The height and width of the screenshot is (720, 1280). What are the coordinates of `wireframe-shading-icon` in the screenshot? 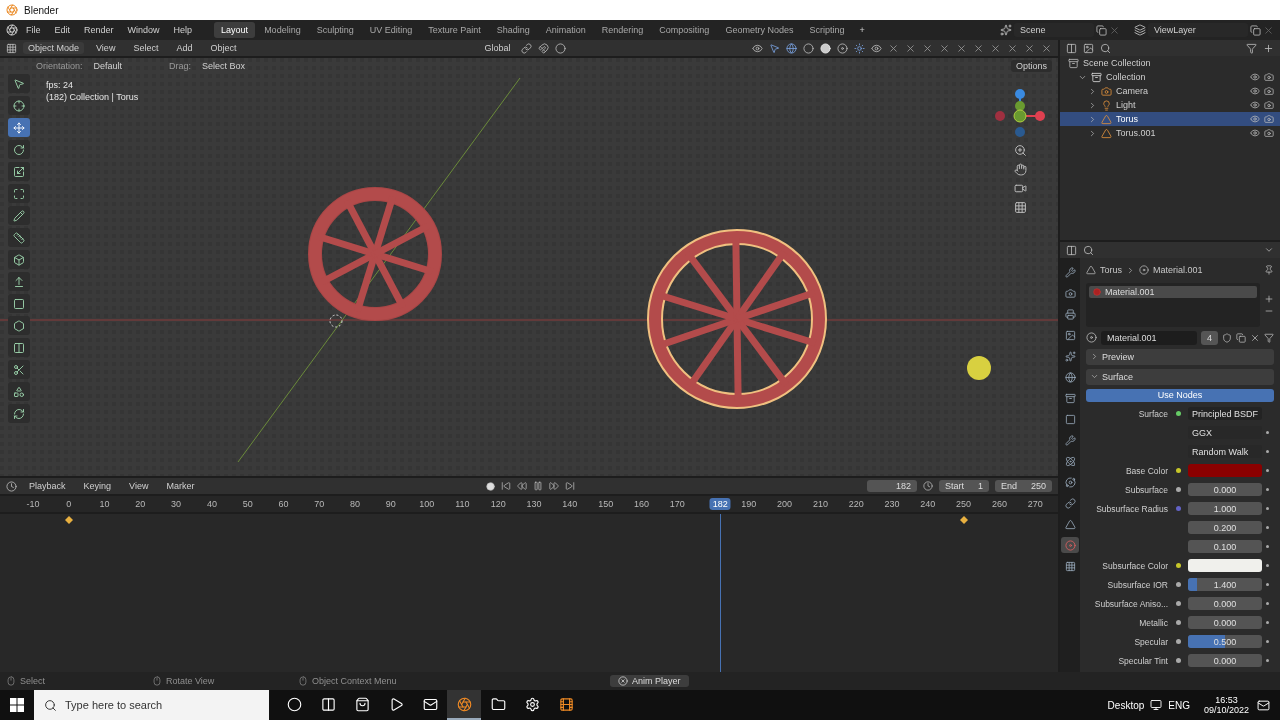 It's located at (808, 48).